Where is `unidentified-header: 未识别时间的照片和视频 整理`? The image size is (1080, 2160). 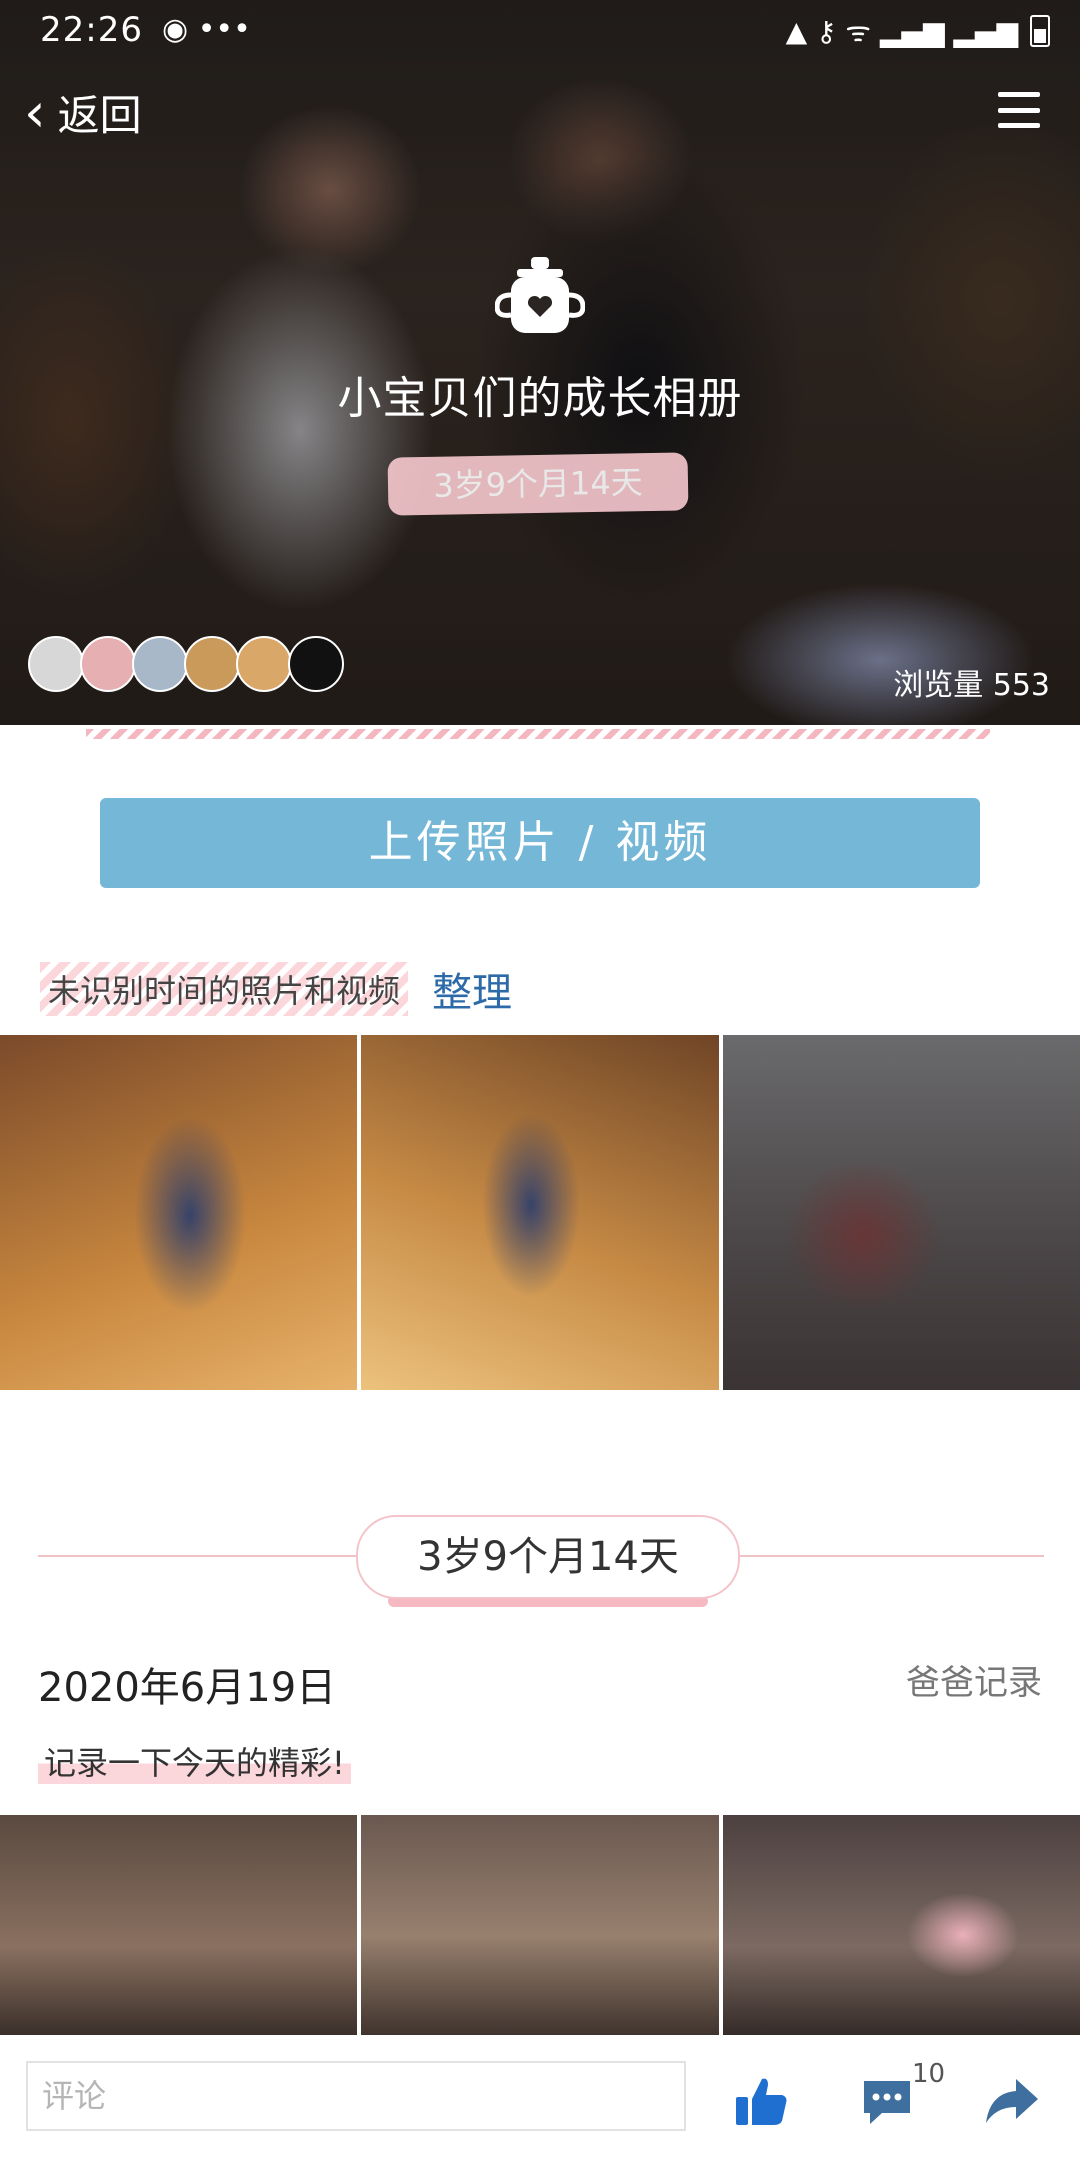
unidentified-header: 未识别时间的照片和视频 整理 is located at coordinates (276, 989).